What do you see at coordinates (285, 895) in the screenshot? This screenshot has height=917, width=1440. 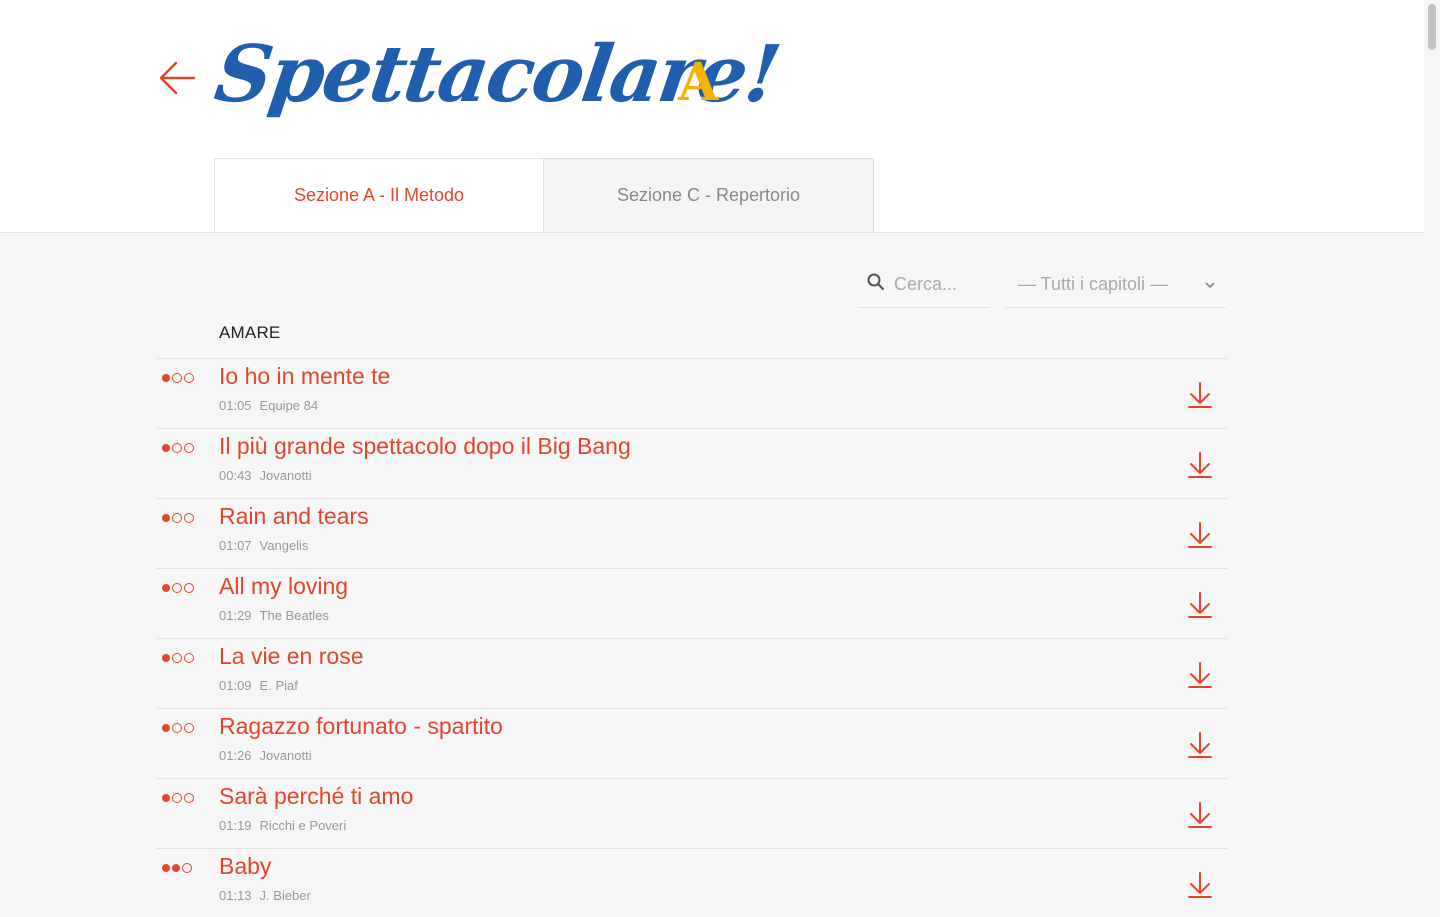 I see `song-artist: J. Bieber` at bounding box center [285, 895].